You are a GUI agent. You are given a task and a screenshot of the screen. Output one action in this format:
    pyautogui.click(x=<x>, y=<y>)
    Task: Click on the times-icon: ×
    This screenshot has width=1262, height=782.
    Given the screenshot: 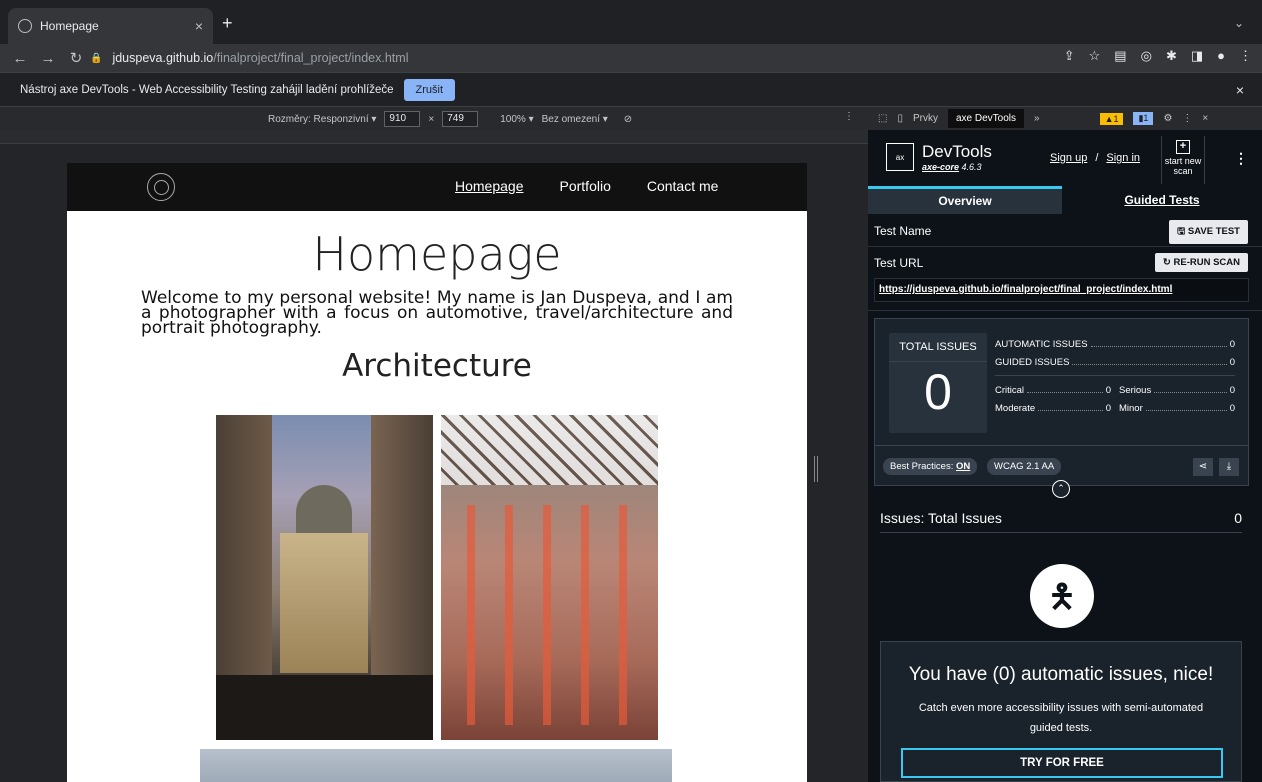 What is the action you would take?
    pyautogui.click(x=431, y=119)
    